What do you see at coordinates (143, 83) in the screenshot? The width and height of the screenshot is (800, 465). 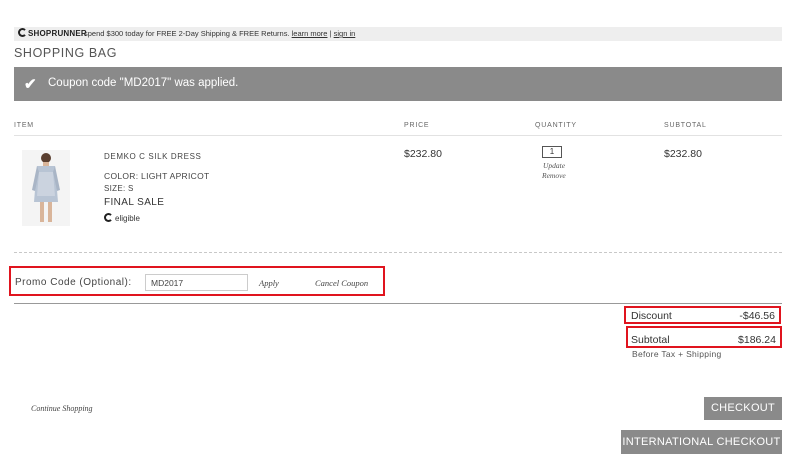 I see `banner-message: Coupon code "MD2017" was applied.` at bounding box center [143, 83].